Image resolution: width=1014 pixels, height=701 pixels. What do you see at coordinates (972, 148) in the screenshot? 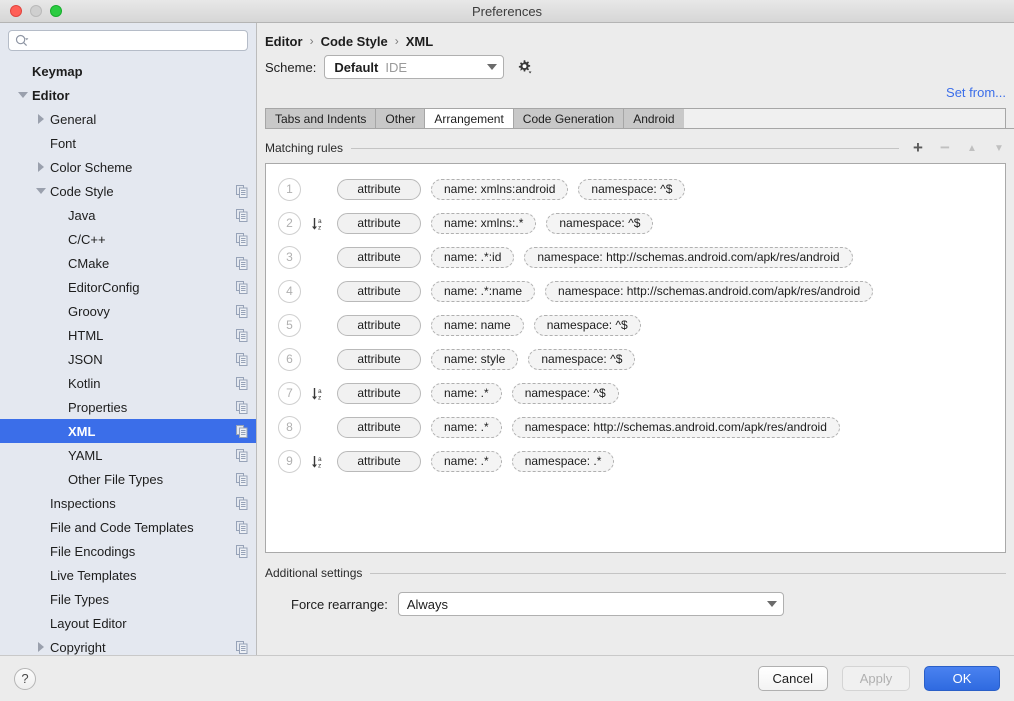
I see `move-rule-up-button: ▲` at bounding box center [972, 148].